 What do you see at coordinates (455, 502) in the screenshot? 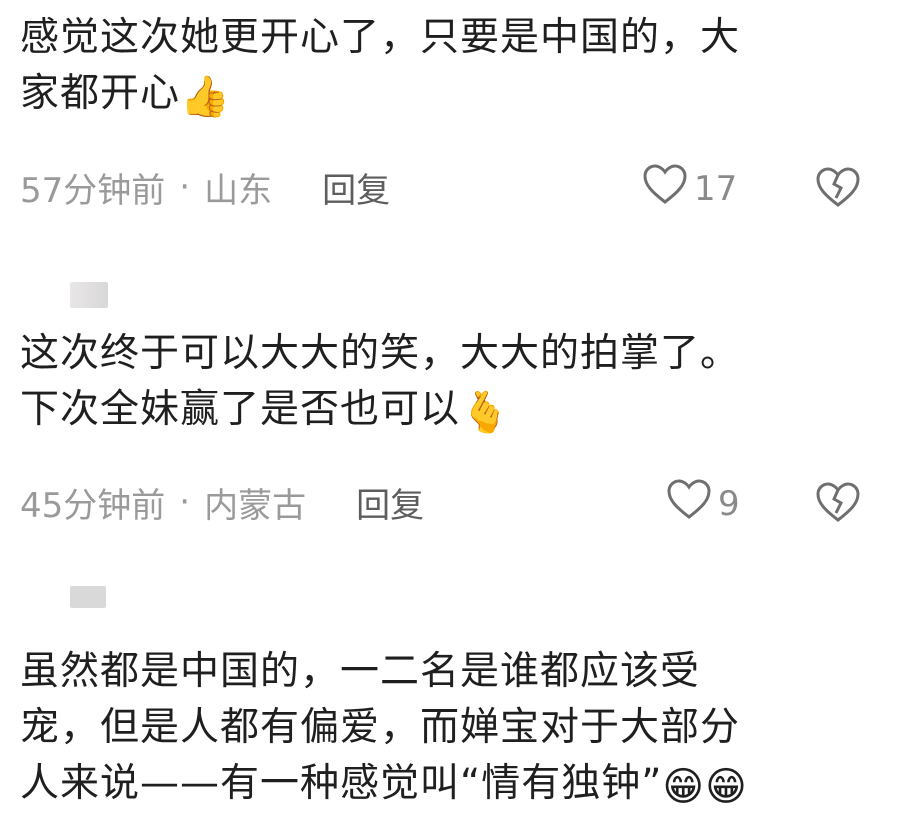
I see `comment-meta: 45分钟前 · 内蒙古 回复` at bounding box center [455, 502].